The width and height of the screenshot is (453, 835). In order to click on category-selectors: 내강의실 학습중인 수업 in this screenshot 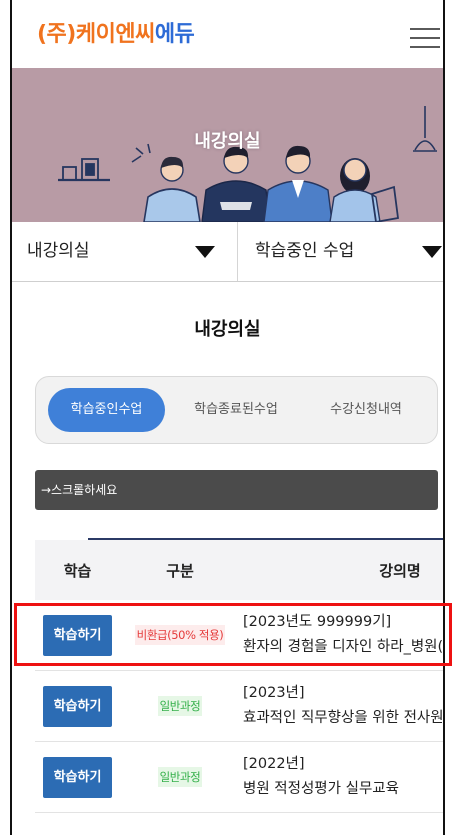, I will do `click(227, 252)`.